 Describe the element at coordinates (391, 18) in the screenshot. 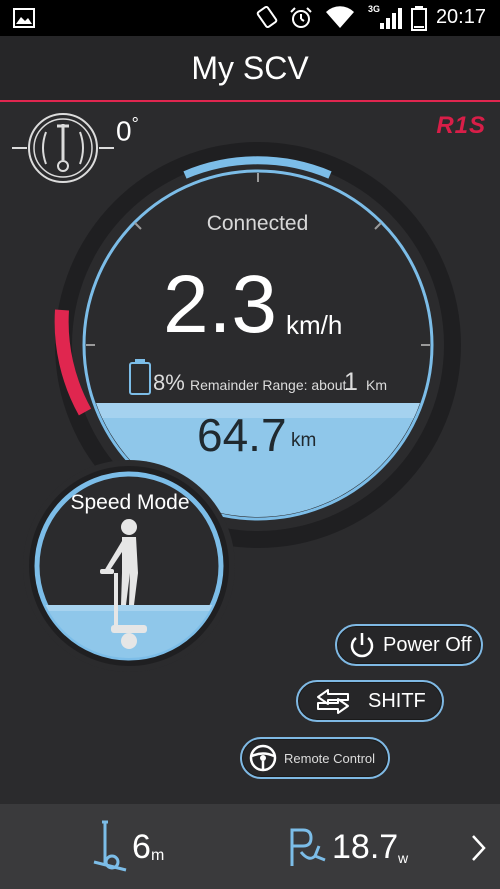

I see `signal-icon` at that location.